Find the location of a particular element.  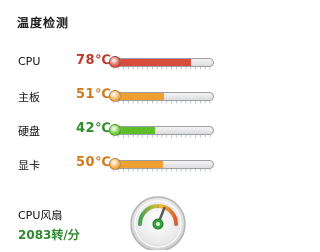

sensor-row-motherboard: 主板 51℃ is located at coordinates (107, 96).